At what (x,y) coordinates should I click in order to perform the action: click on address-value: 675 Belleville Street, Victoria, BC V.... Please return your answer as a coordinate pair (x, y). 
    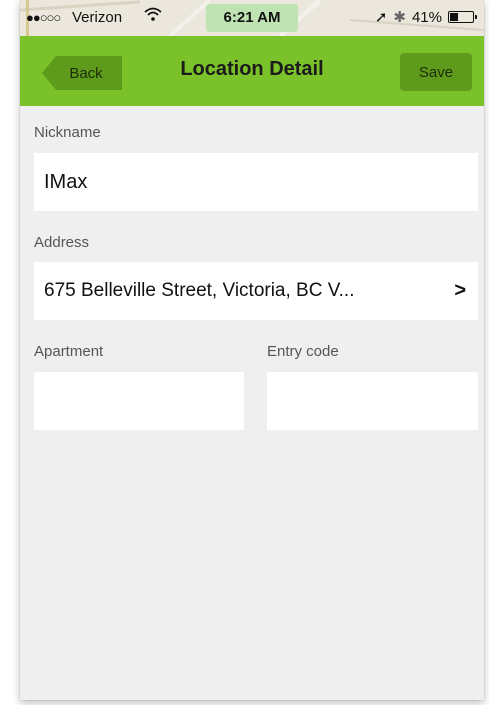
    Looking at the image, I should click on (199, 290).